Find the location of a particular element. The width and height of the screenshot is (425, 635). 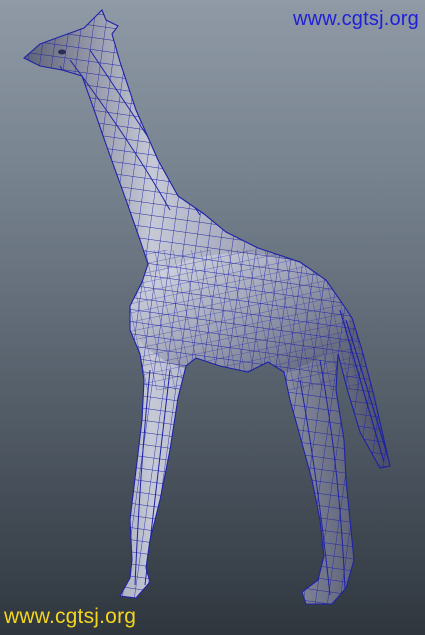

giraffe-eye is located at coordinates (62, 52).